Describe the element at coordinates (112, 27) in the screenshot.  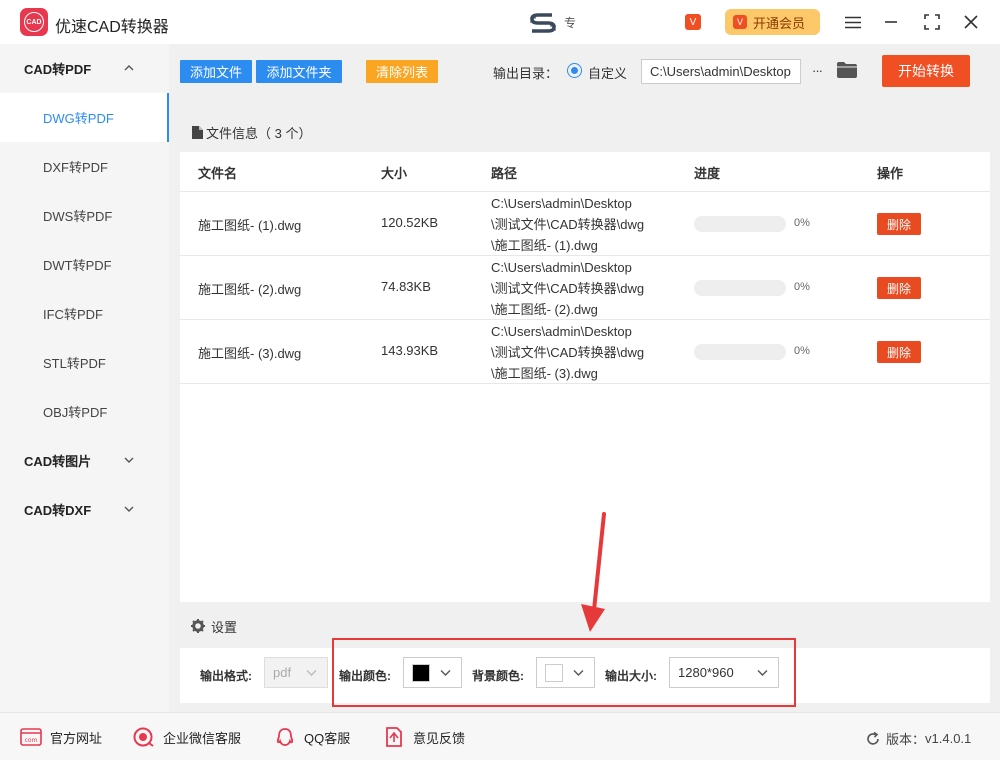
I see `app-title: 优速CAD转换器` at that location.